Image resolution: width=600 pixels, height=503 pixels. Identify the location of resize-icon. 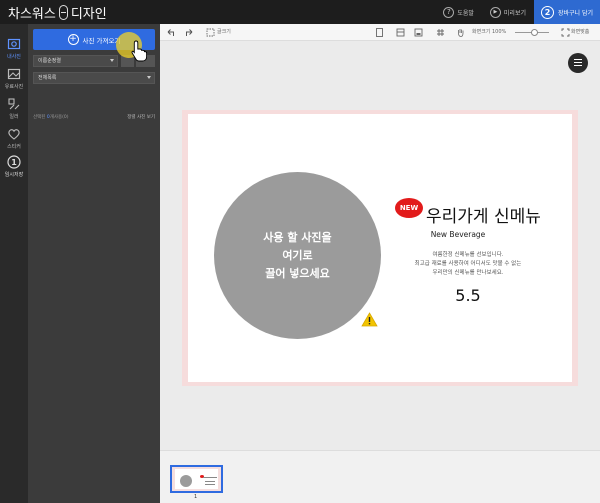
(210, 32).